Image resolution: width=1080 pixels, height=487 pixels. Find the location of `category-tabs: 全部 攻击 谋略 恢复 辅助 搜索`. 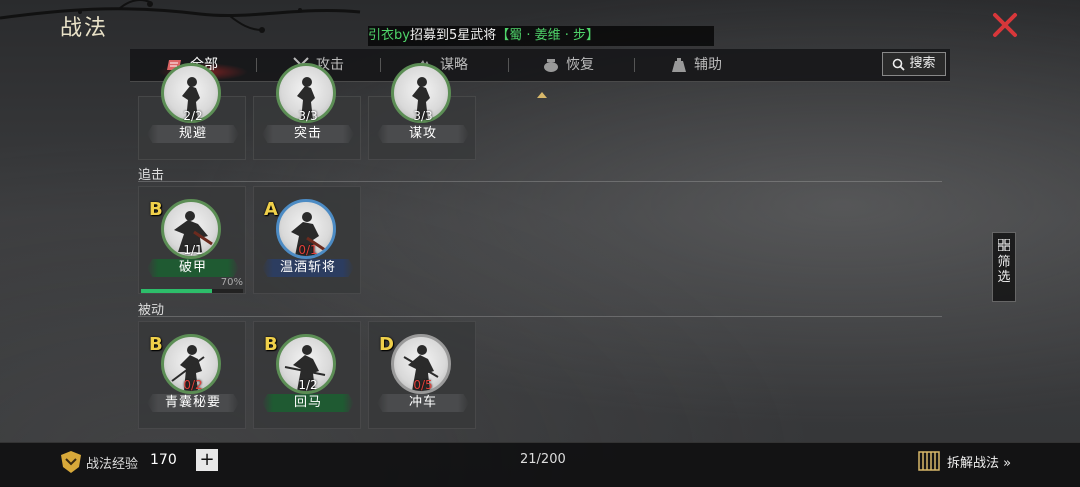

category-tabs: 全部 攻击 谋略 恢复 辅助 搜索 is located at coordinates (540, 65).